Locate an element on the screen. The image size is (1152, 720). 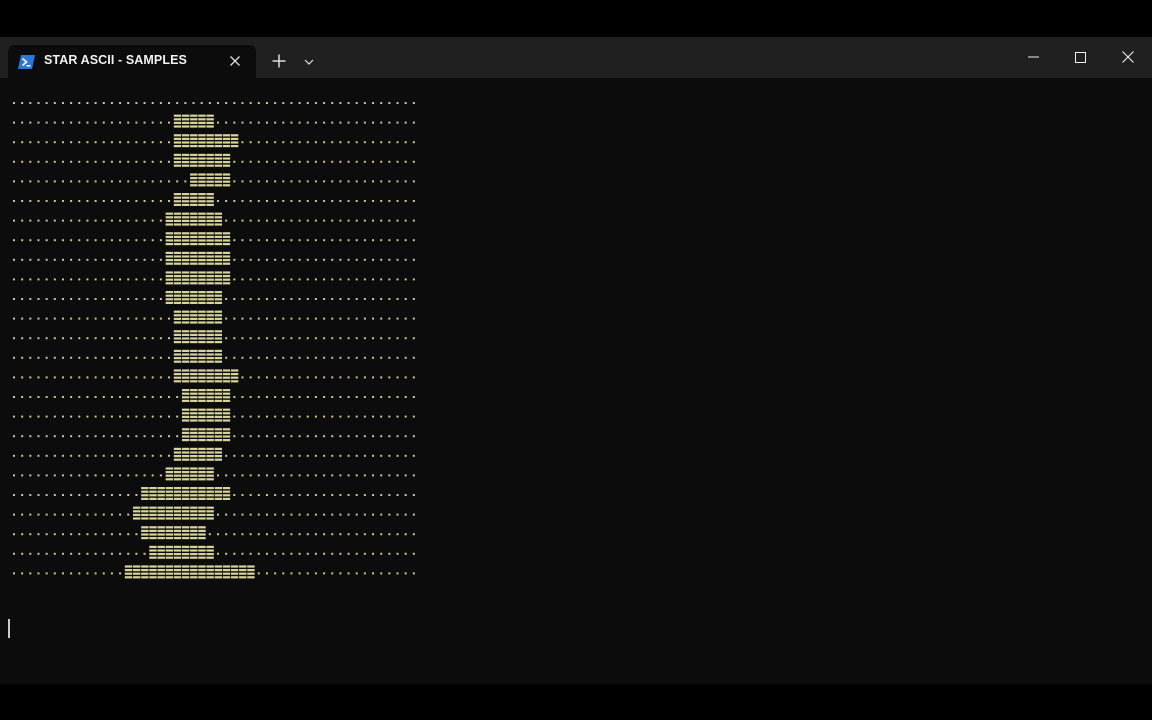
ascii-row is located at coordinates (214, 513).